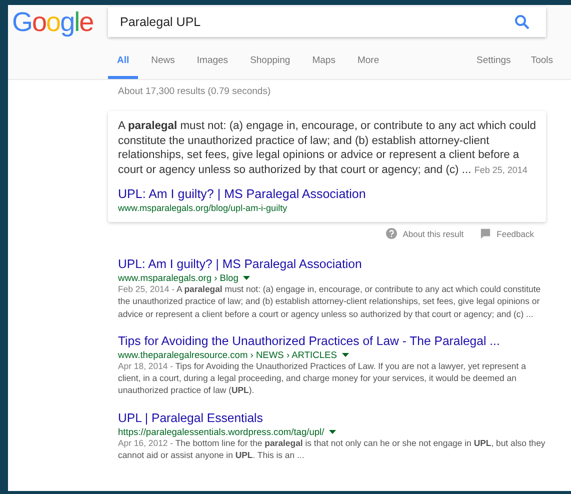 Image resolution: width=571 pixels, height=494 pixels. Describe the element at coordinates (522, 22) in the screenshot. I see `search-icon` at that location.